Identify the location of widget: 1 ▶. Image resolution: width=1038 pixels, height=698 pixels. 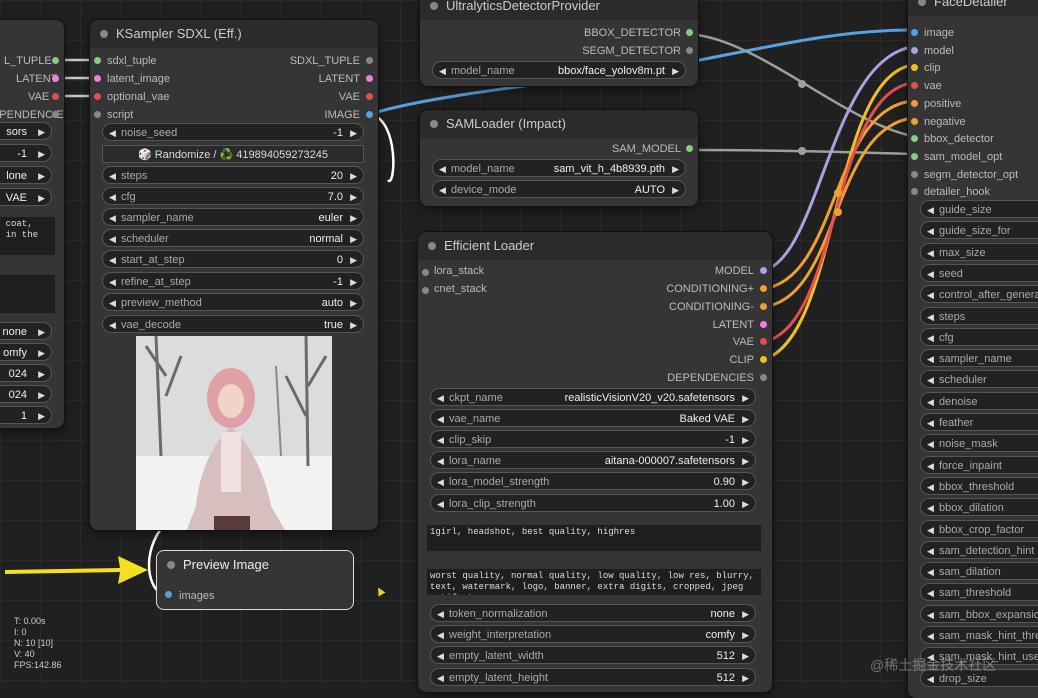
(26, 415).